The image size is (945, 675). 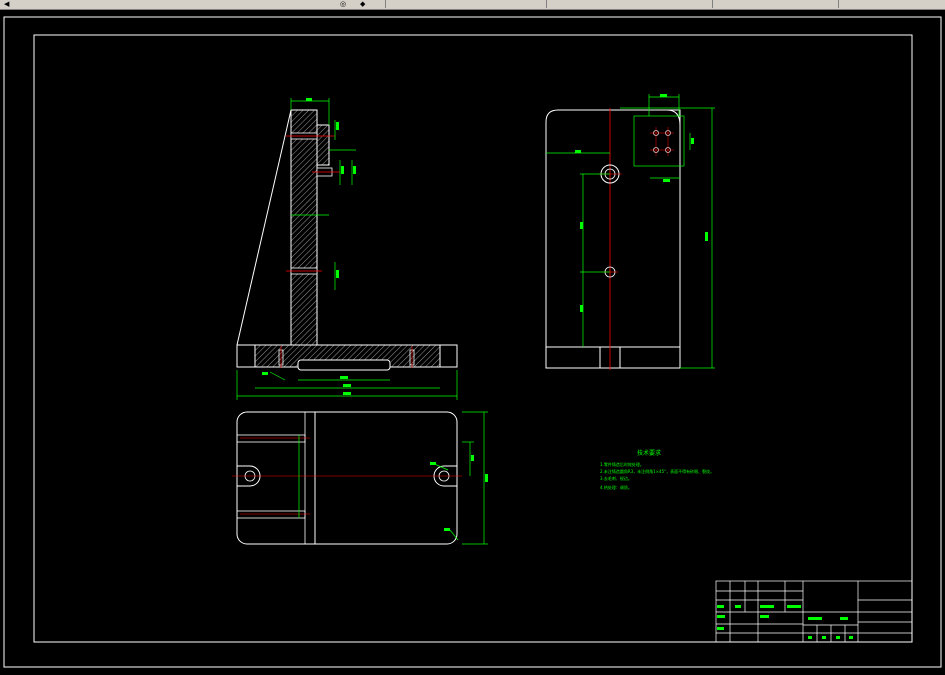 I want to click on tech-requirement-line: 4.热处理：调质。, so click(x=616, y=487).